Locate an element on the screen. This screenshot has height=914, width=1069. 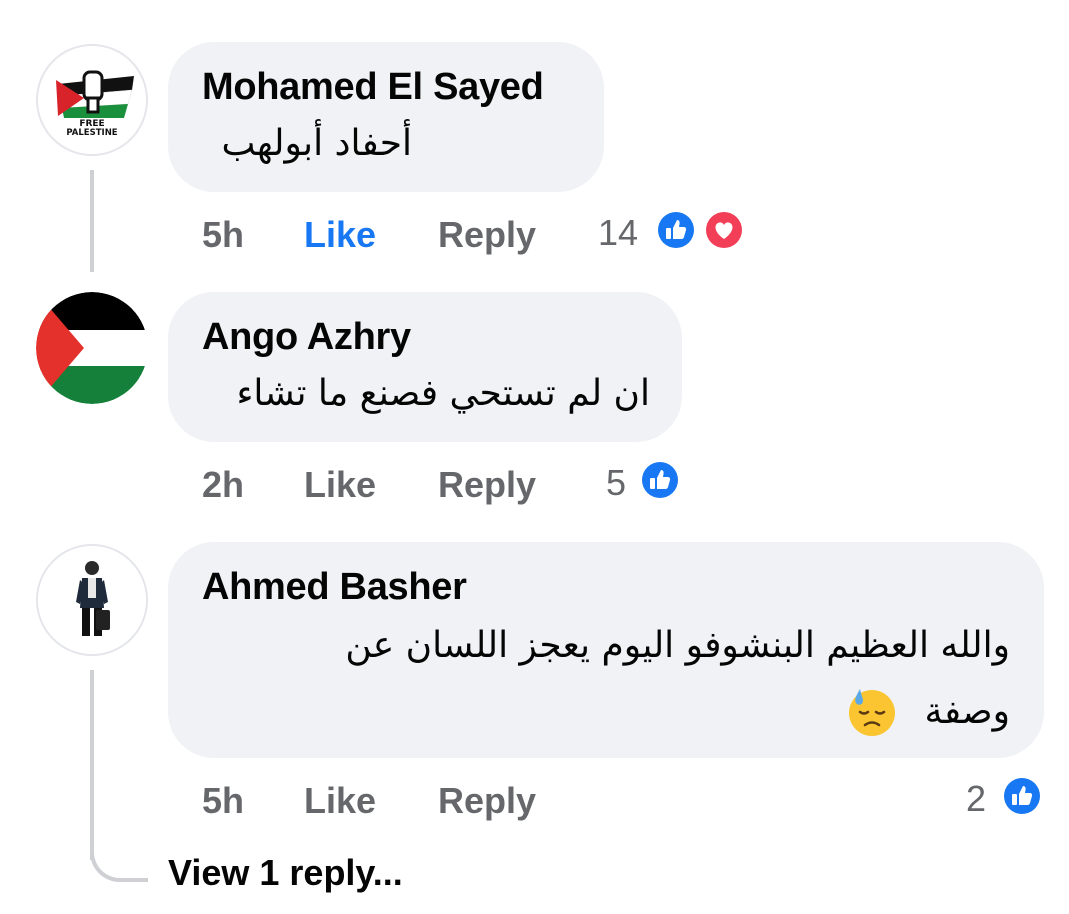
comment-time: 2h is located at coordinates (223, 485).